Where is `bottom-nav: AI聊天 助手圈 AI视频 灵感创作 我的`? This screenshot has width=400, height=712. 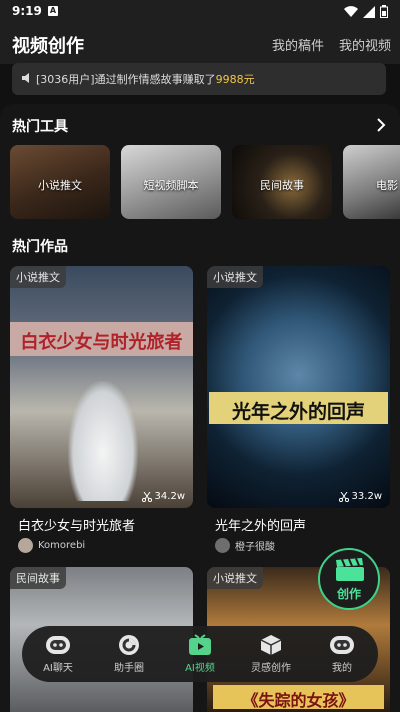
bottom-nav: AI聊天 助手圈 AI视频 灵感创作 我的 is located at coordinates (200, 654).